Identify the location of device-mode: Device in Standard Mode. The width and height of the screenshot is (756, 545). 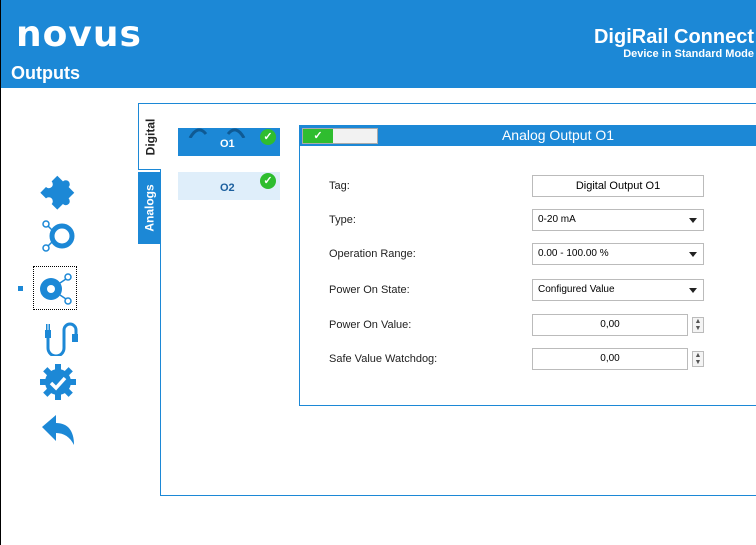
(688, 54).